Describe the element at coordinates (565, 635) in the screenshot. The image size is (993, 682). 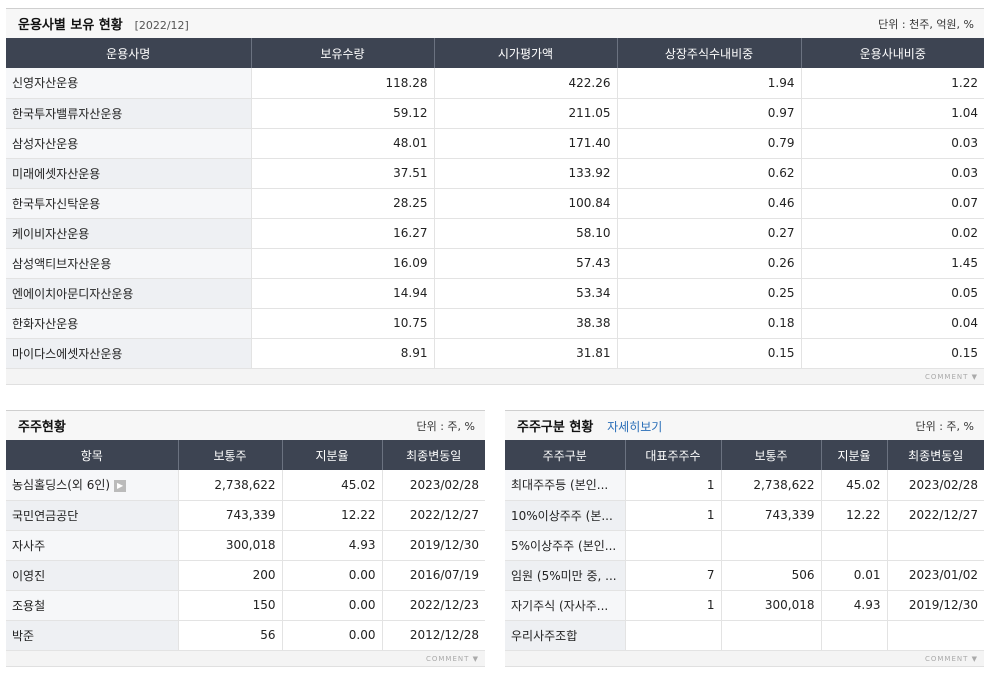
I see `row-label: 우리사주조합` at that location.